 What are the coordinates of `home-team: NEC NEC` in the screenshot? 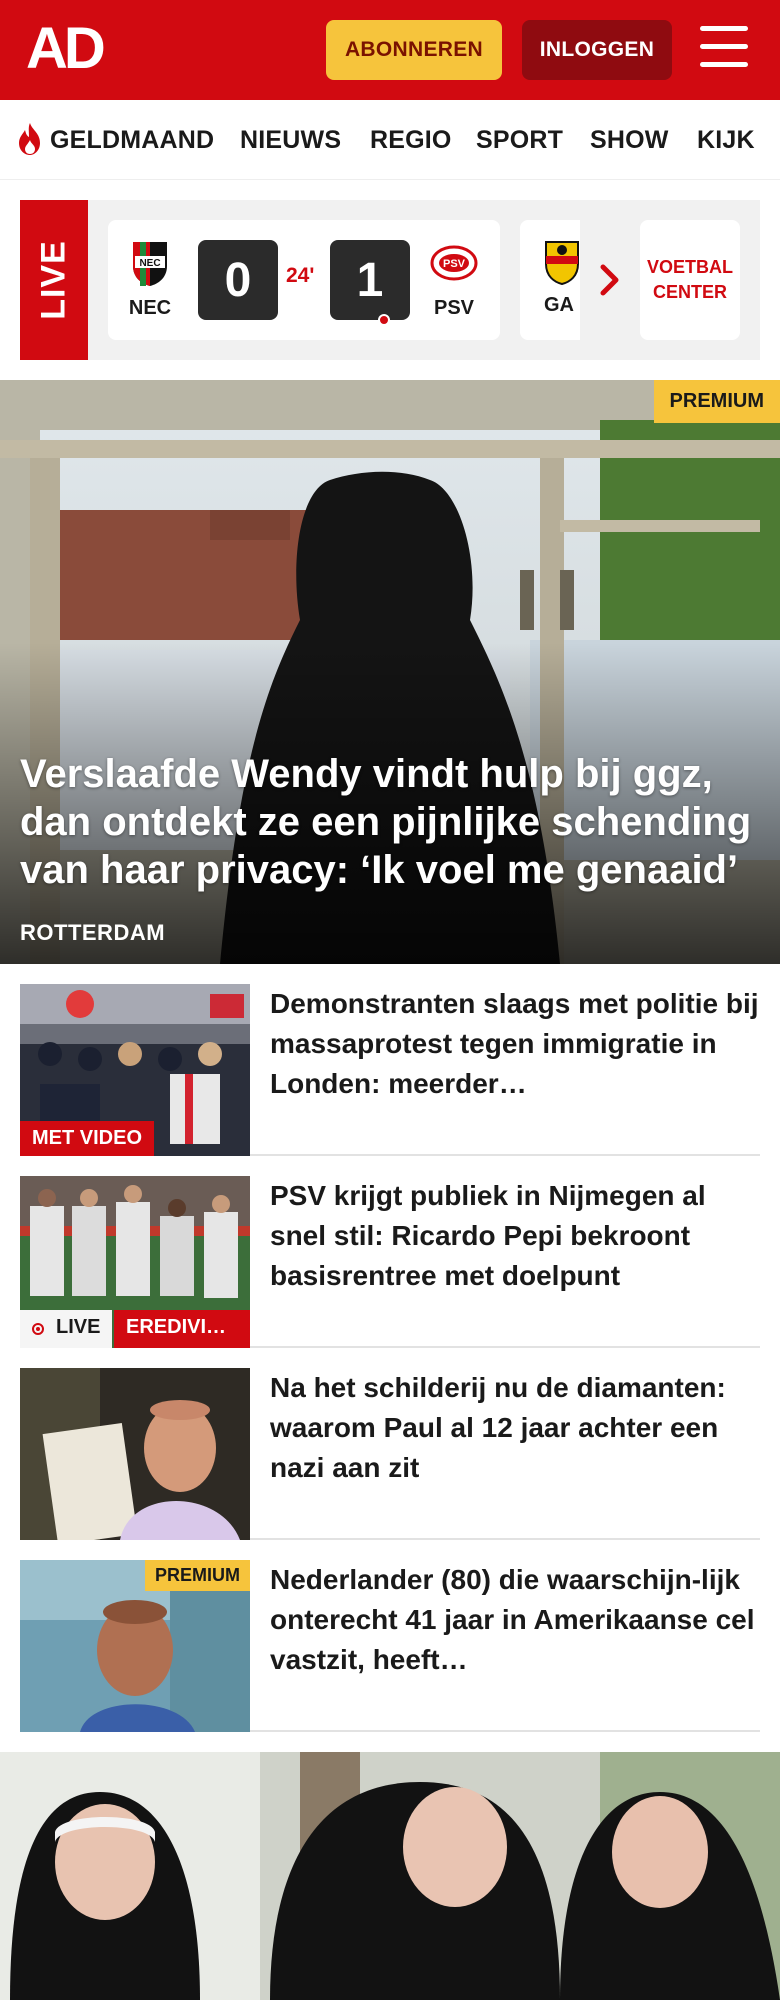 It's located at (150, 279).